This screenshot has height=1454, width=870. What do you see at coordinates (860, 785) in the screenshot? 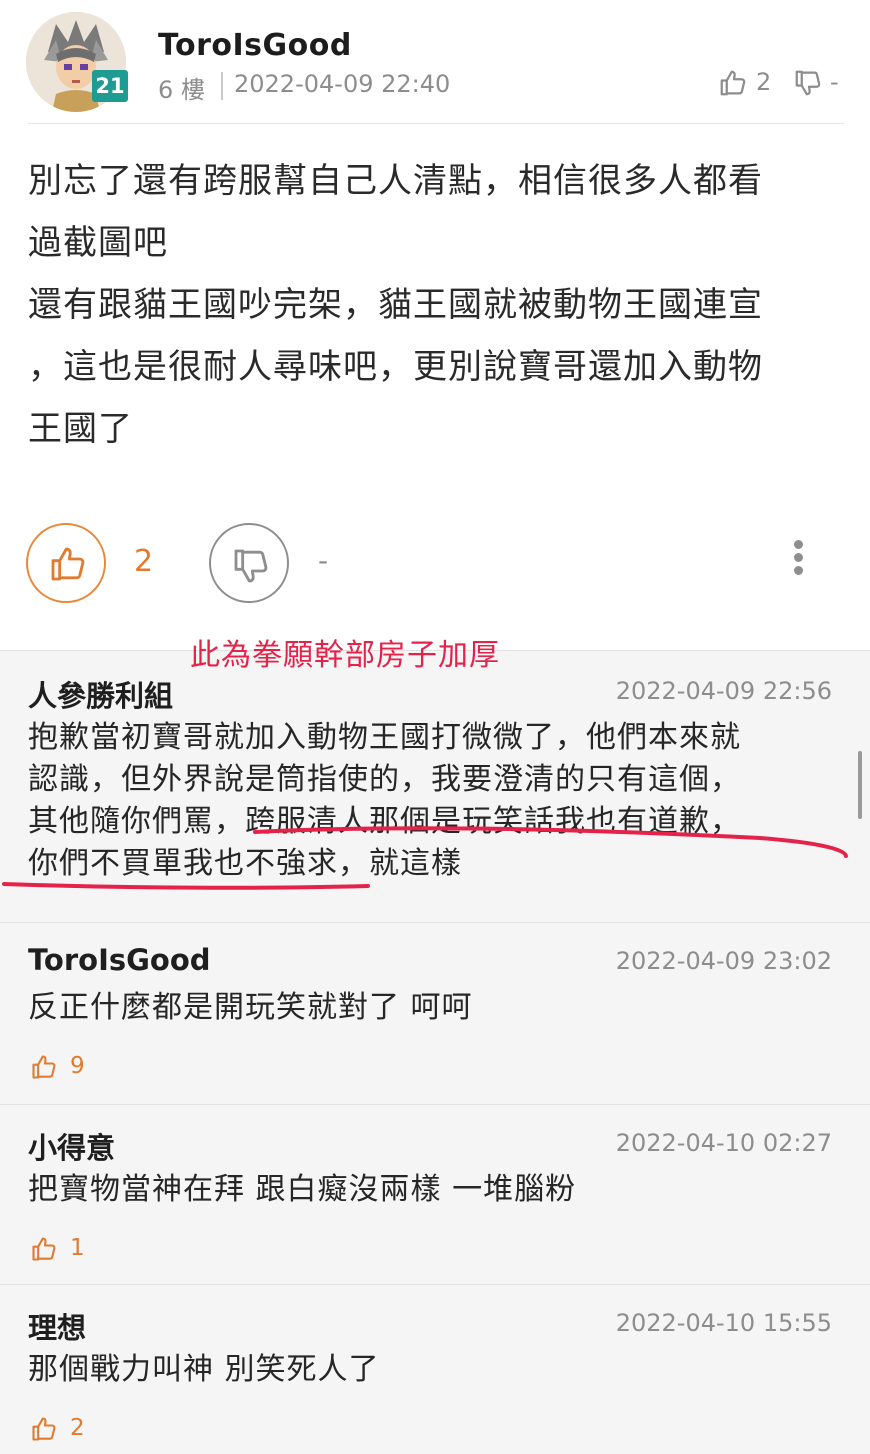
I see `scrollbar-thumb` at bounding box center [860, 785].